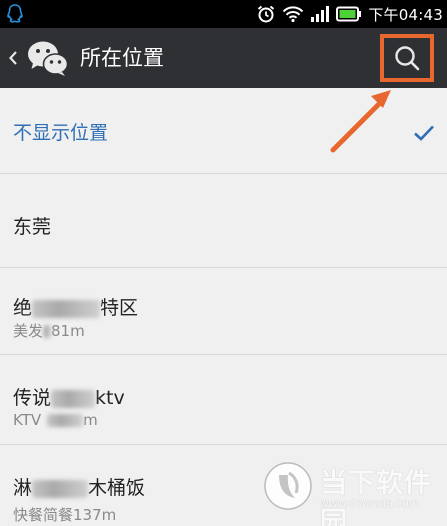 The image size is (447, 526). What do you see at coordinates (266, 14) in the screenshot?
I see `alarm-icon` at bounding box center [266, 14].